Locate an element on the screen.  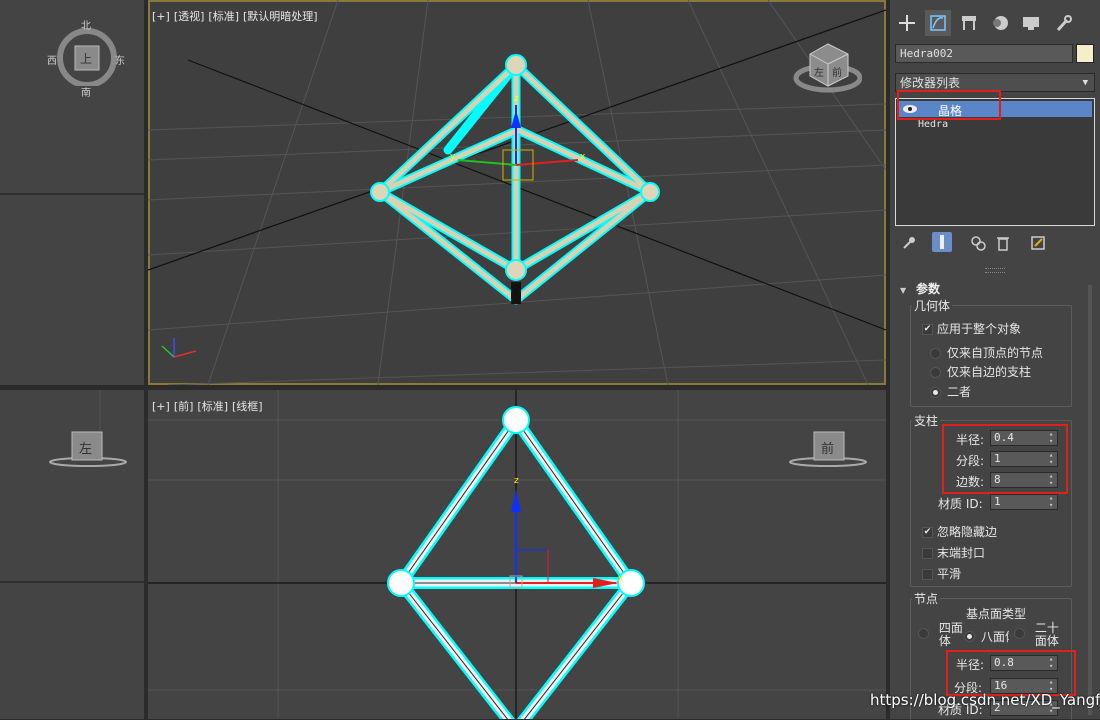
viewport-left: 左 is located at coordinates (72, 554).